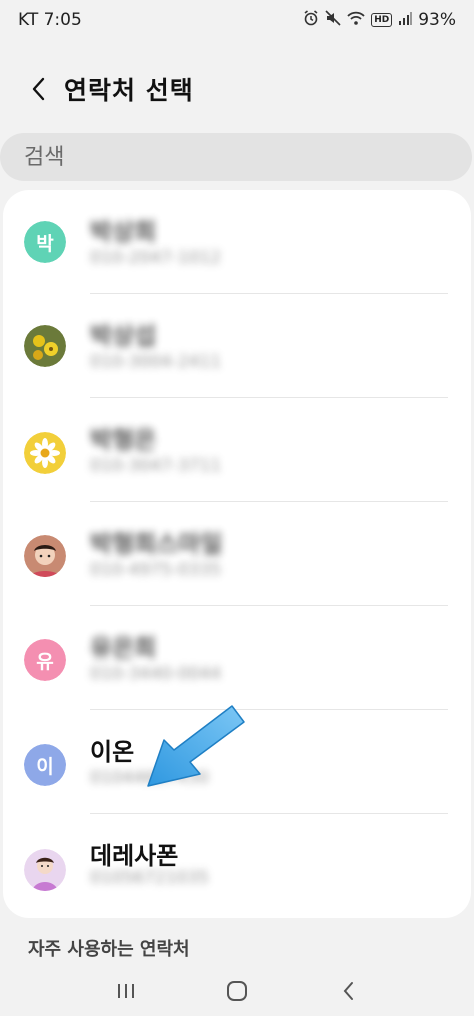 Image resolution: width=474 pixels, height=1016 pixels. Describe the element at coordinates (156, 258) in the screenshot. I see `contact-phone: 010-2047-1012` at that location.